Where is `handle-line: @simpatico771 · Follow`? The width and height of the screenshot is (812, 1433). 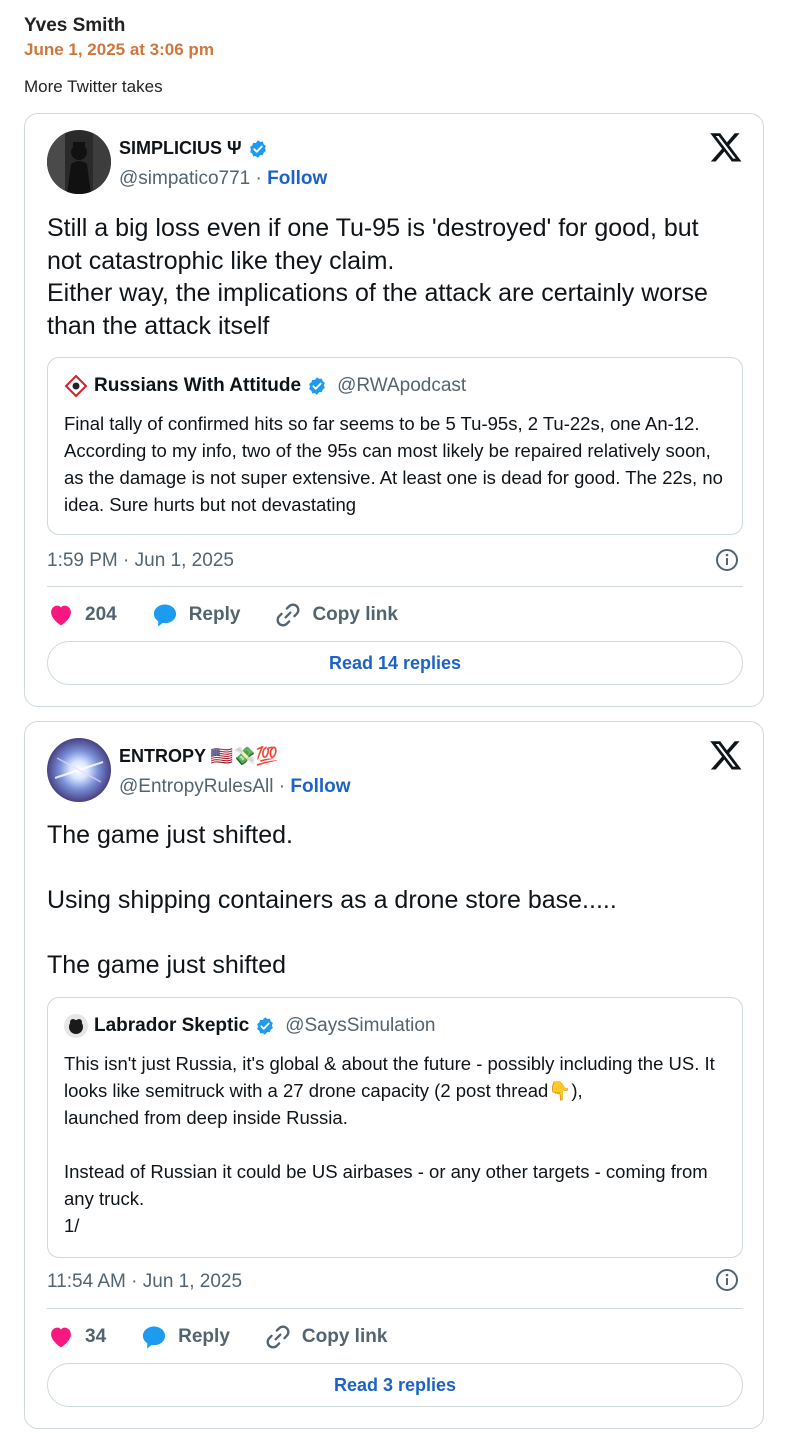
handle-line: @simpatico771 · Follow is located at coordinates (223, 179).